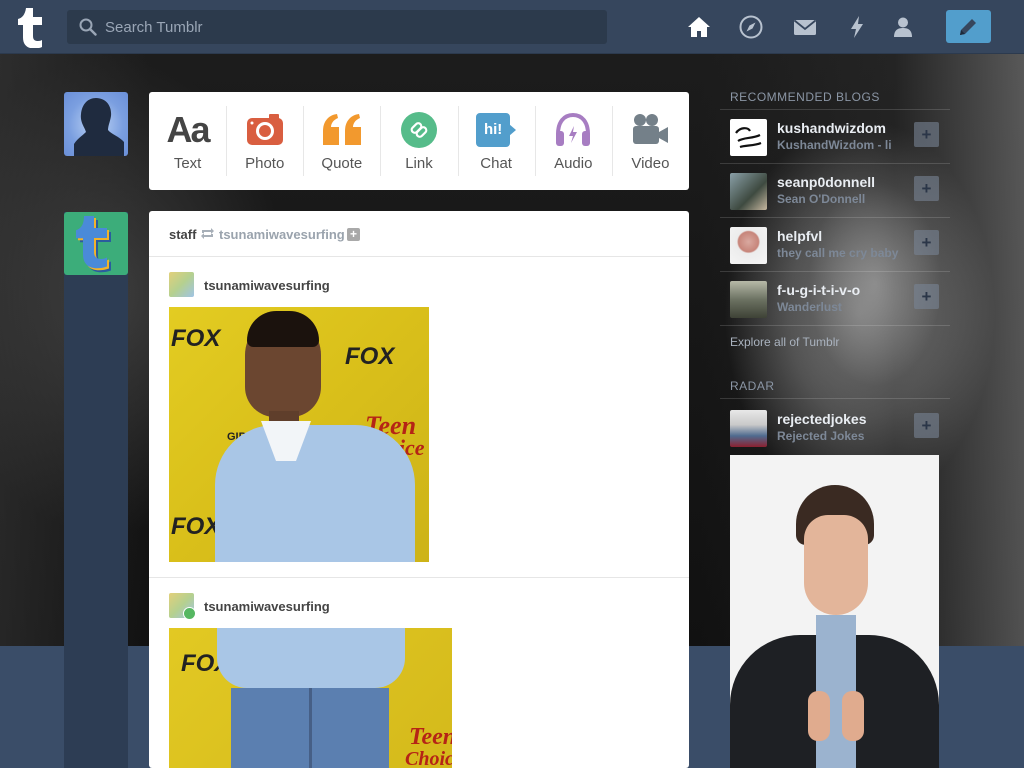  I want to click on explore-icon, so click(751, 27).